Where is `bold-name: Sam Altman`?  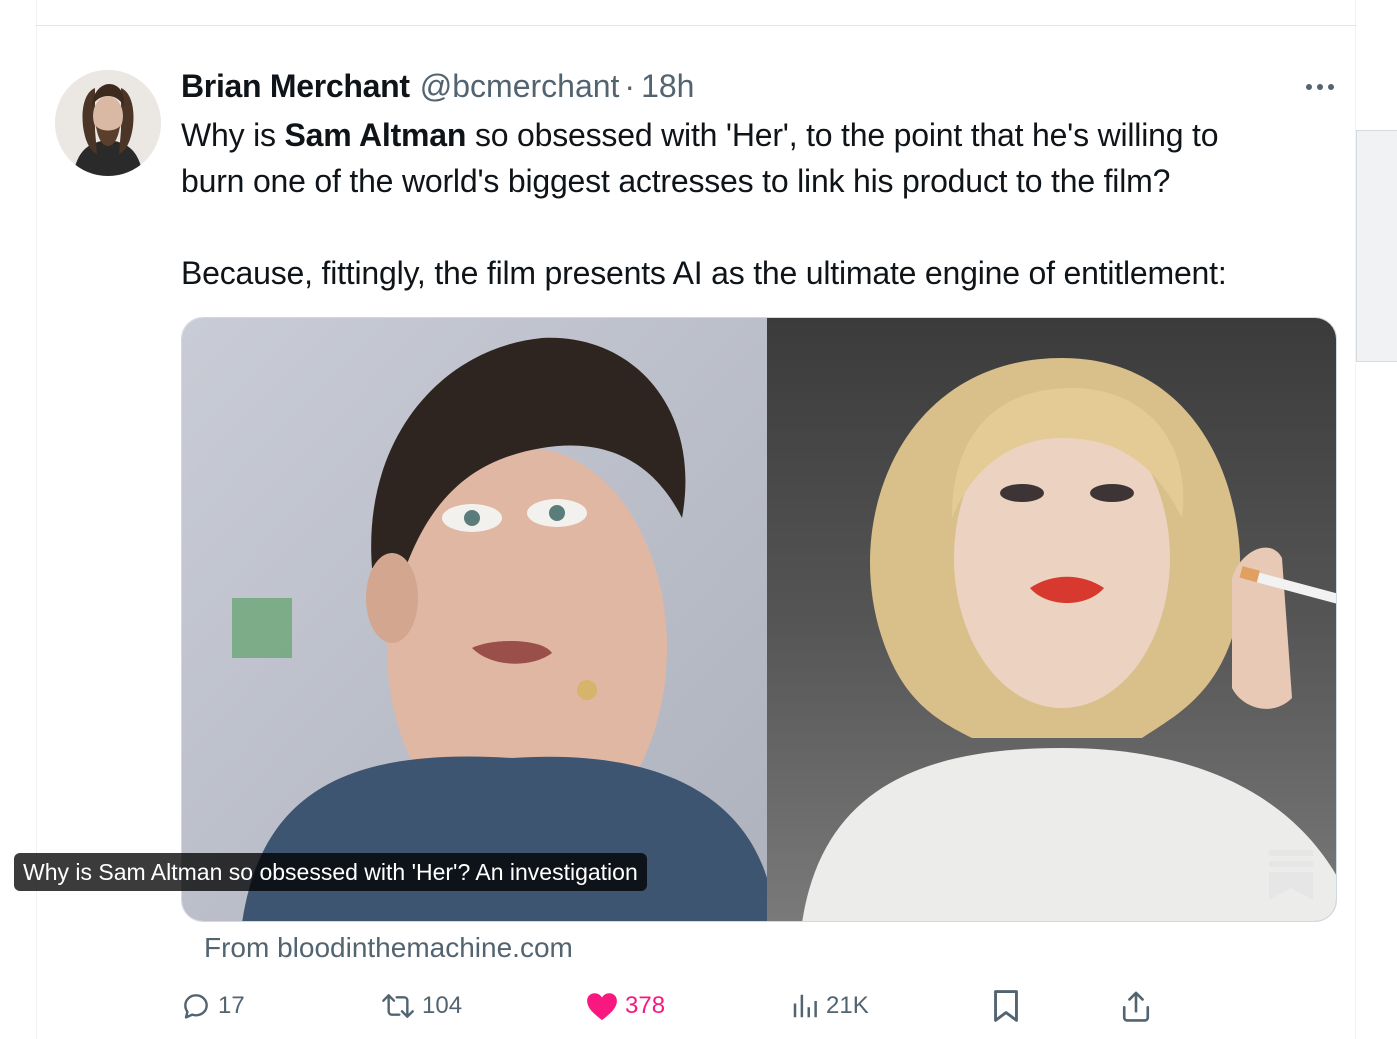
bold-name: Sam Altman is located at coordinates (375, 135).